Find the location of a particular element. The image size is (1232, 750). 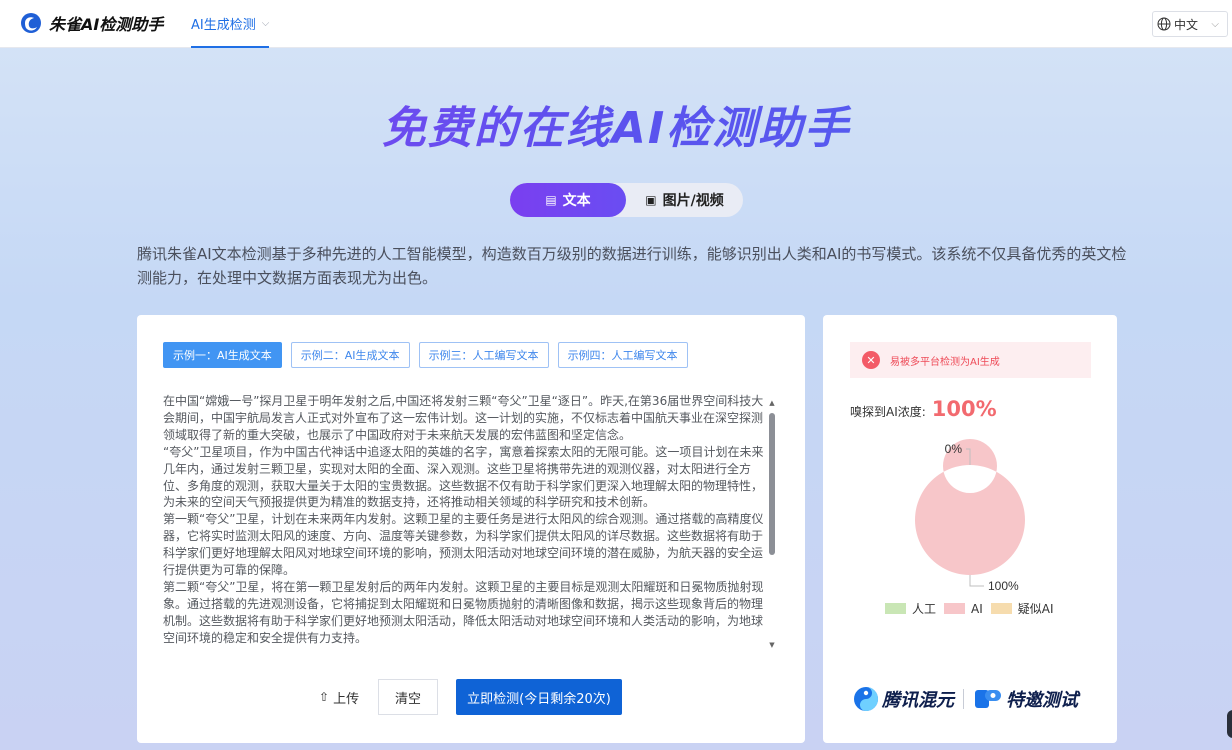

scroll-down-icon: ▼ is located at coordinates (772, 645).